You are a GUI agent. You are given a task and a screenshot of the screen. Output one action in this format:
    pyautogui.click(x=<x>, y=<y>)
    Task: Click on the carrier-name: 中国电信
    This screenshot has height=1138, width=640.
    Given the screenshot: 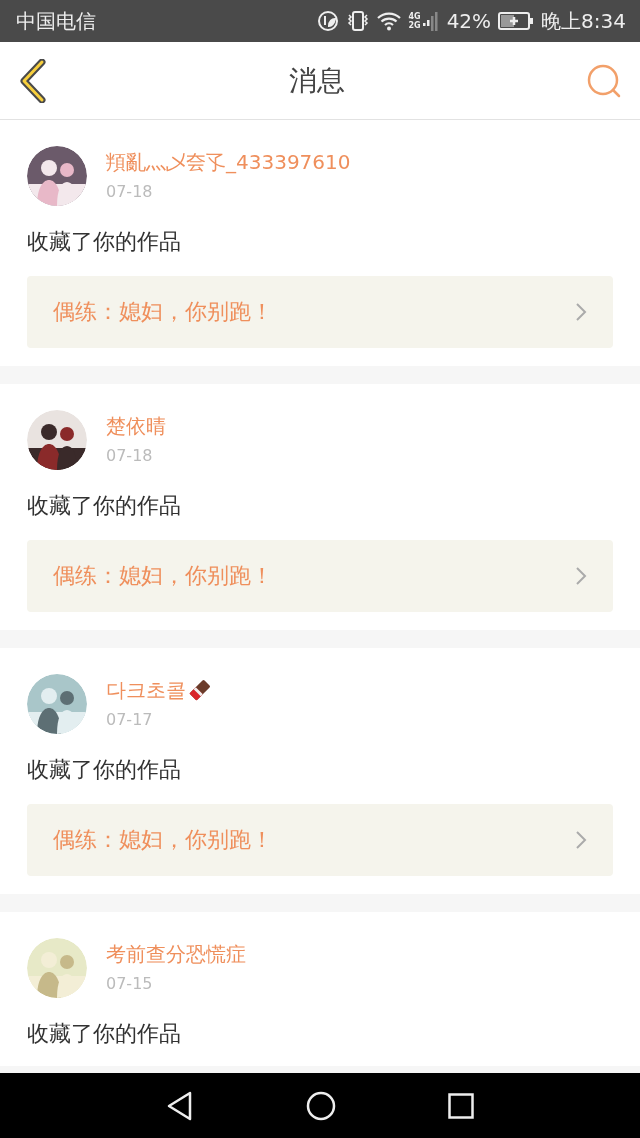 What is the action you would take?
    pyautogui.click(x=56, y=21)
    